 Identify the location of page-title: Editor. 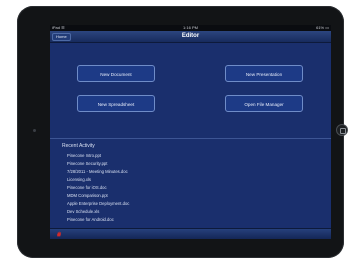
(190, 36).